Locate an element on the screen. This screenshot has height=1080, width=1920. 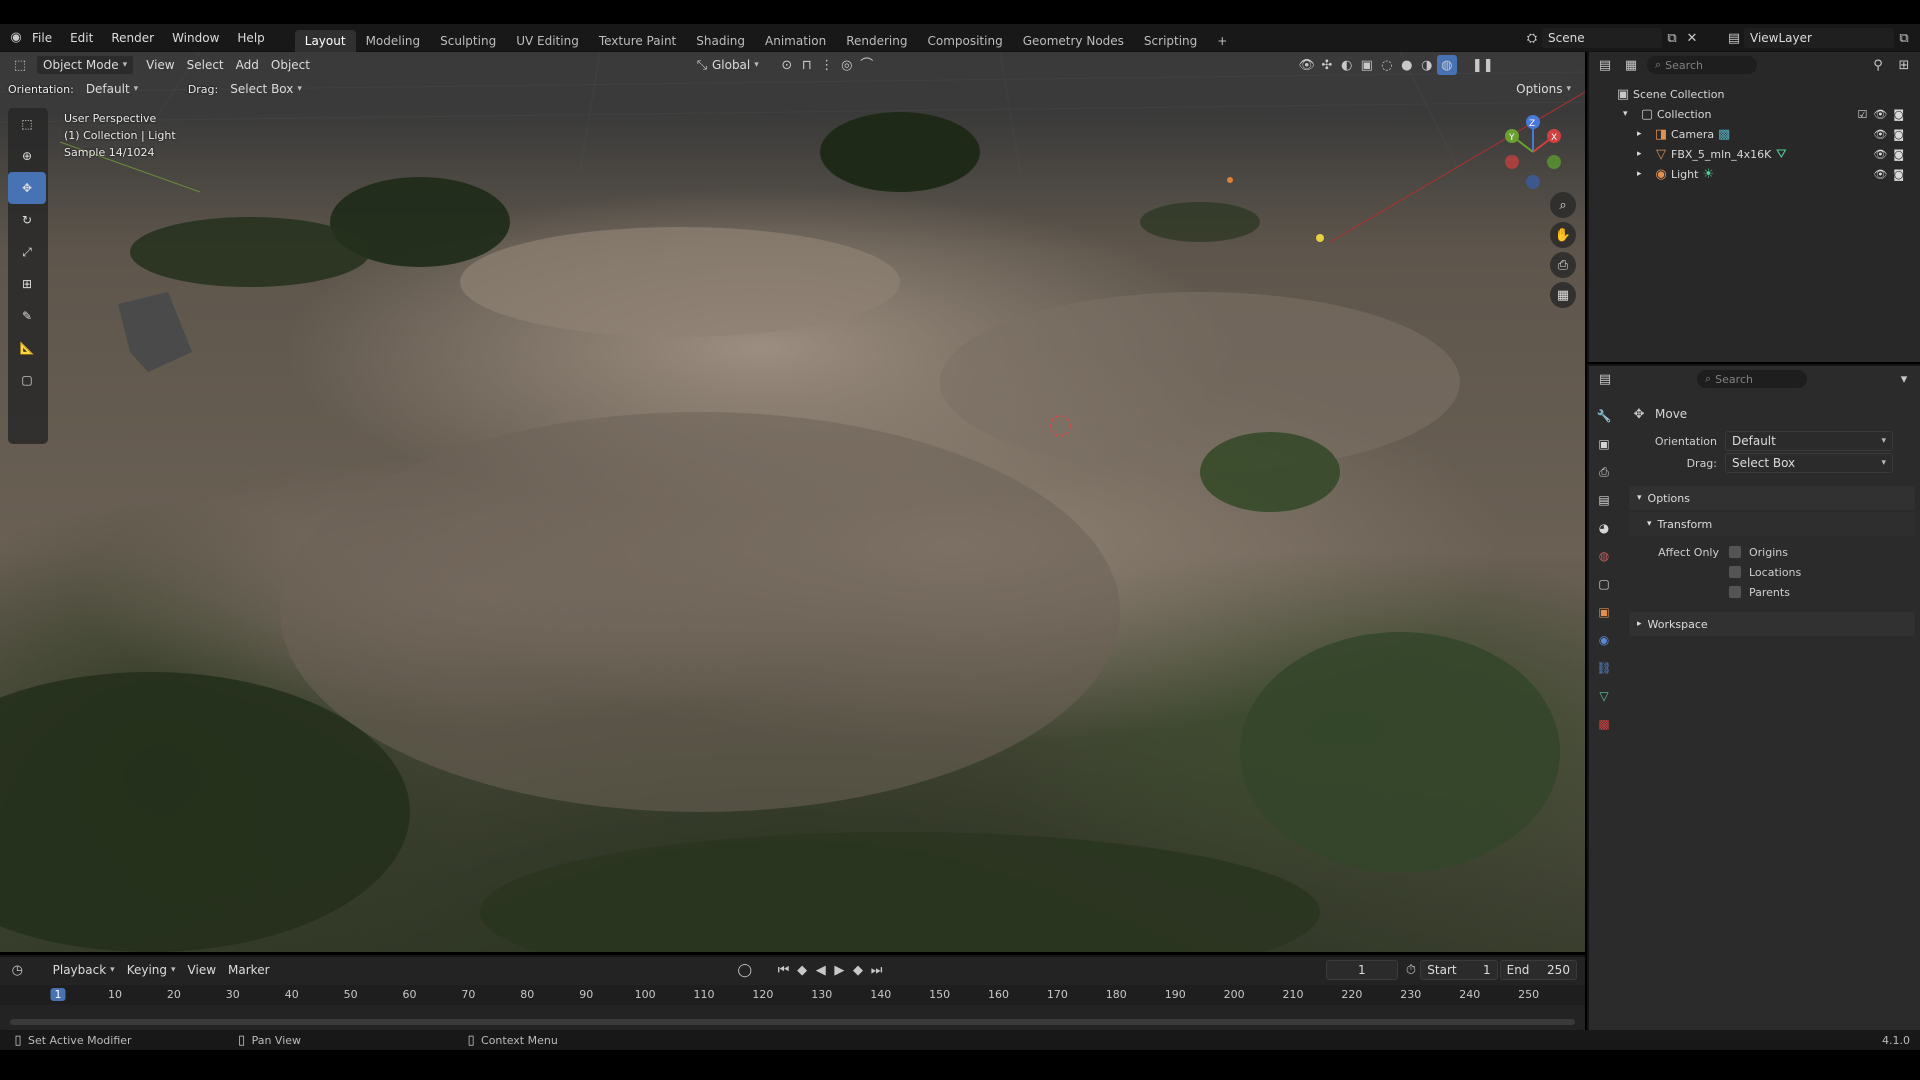
world-tab-icon: ◍ is located at coordinates (1604, 556).